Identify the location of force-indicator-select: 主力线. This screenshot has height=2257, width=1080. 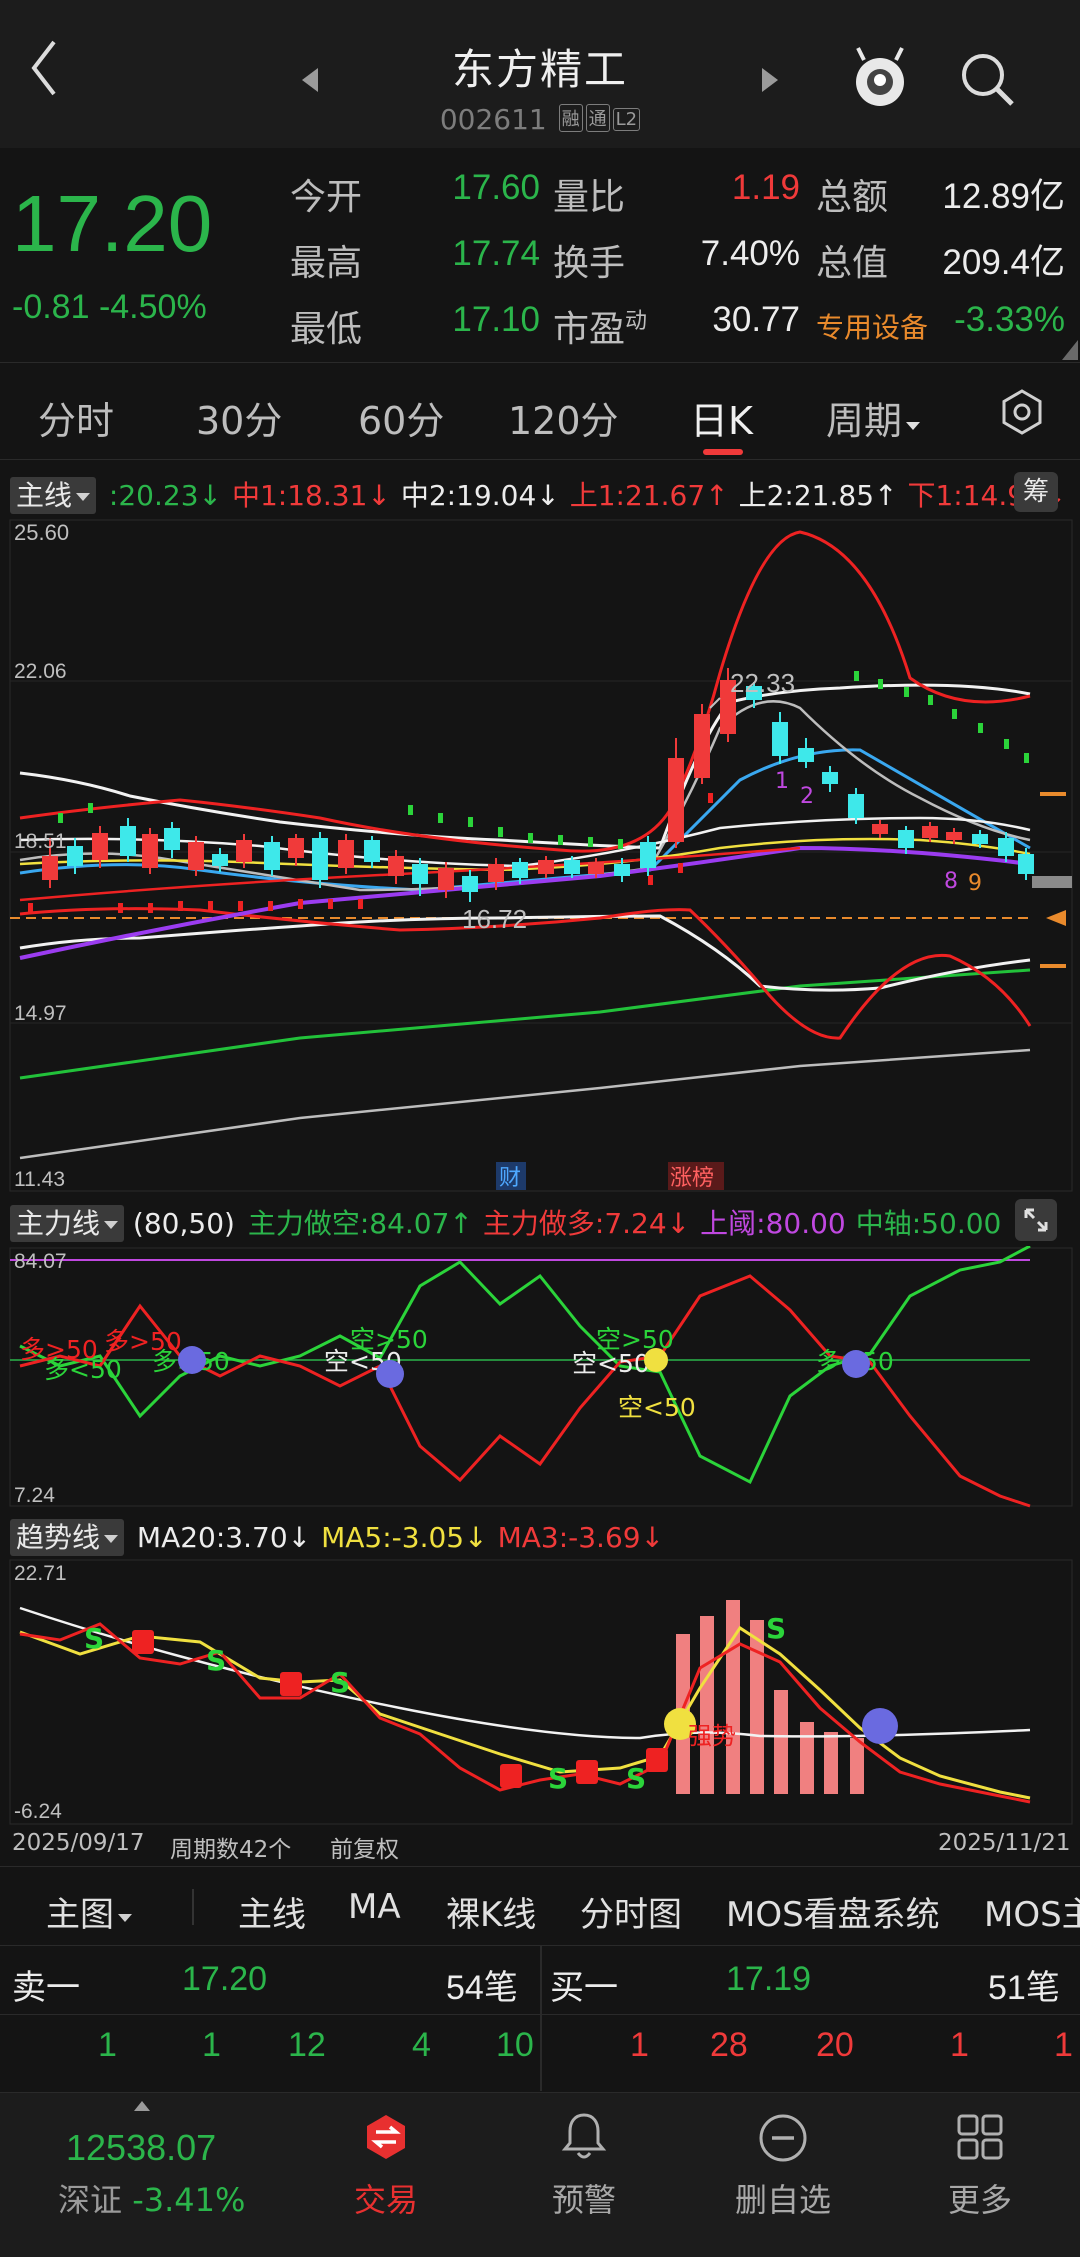
(67, 1223).